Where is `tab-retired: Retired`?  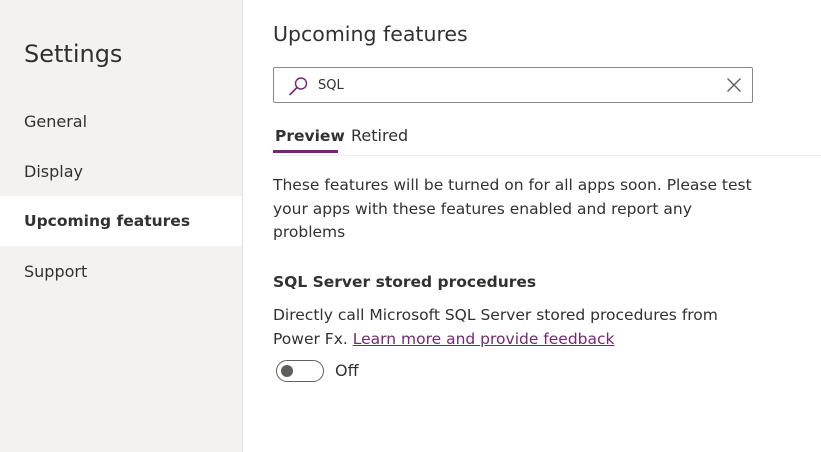
tab-retired: Retired is located at coordinates (379, 136).